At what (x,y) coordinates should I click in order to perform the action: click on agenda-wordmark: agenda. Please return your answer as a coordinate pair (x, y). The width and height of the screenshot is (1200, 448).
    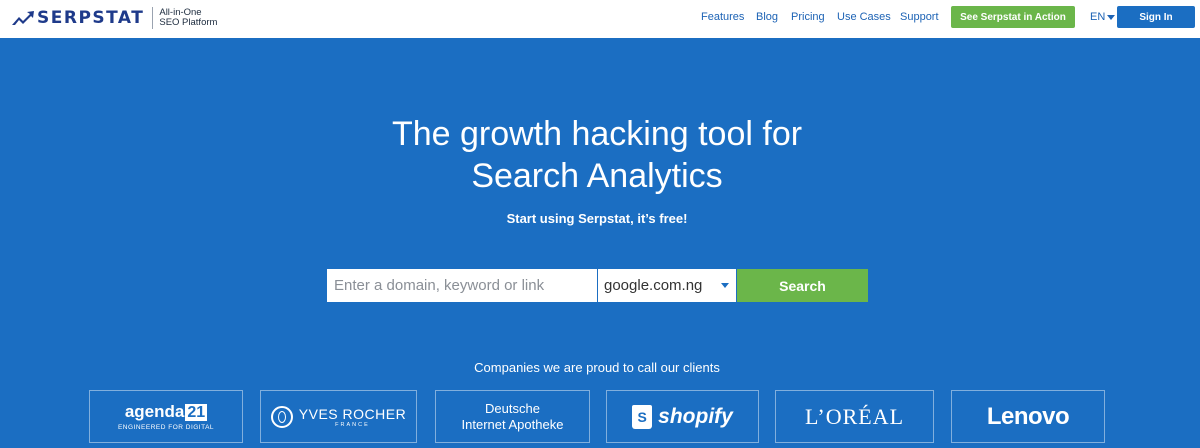
    Looking at the image, I should click on (154, 411).